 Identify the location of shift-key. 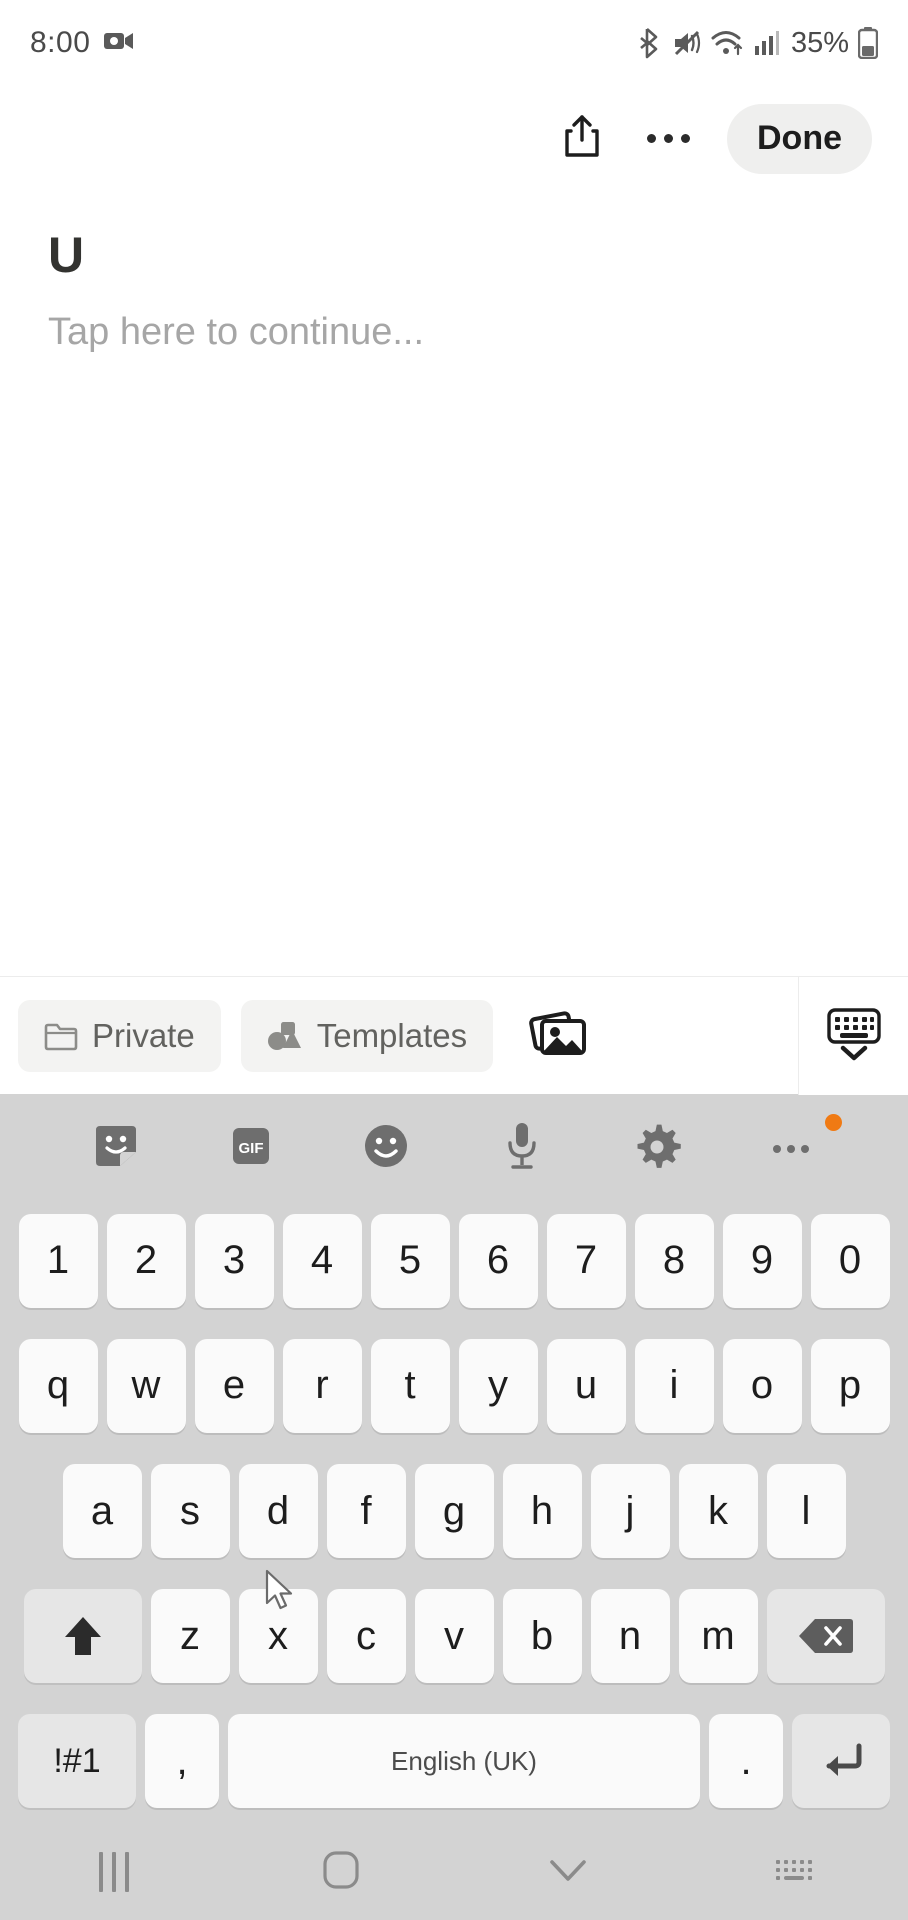
(82, 1636).